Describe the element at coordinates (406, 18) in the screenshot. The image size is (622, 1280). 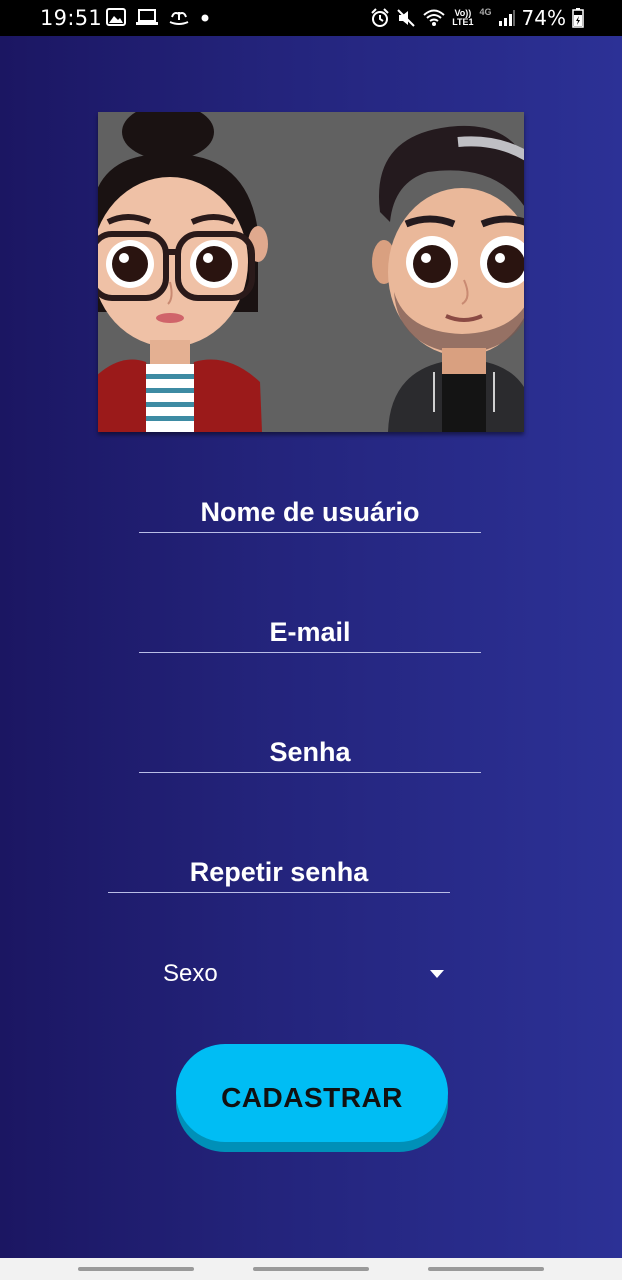
I see `mute-icon` at that location.